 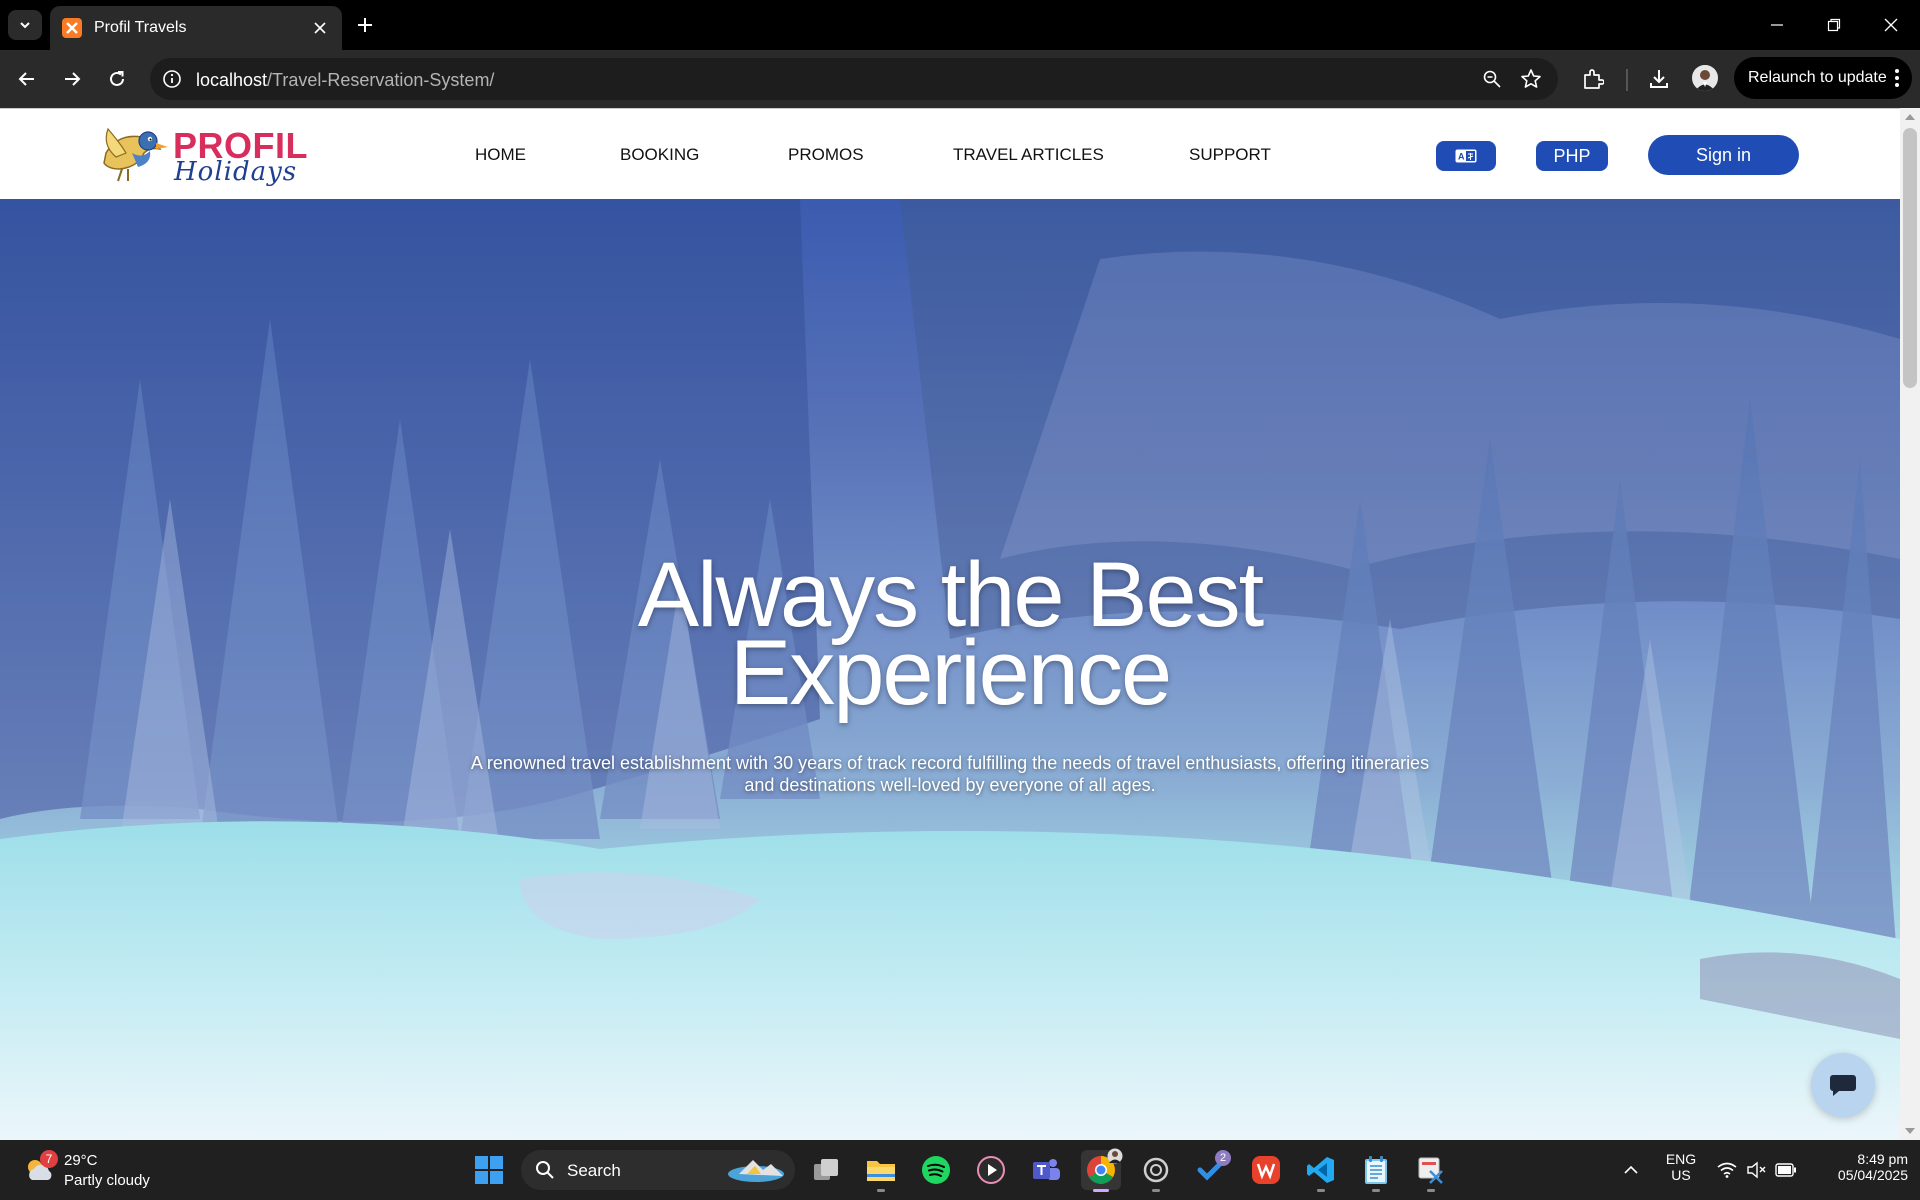 What do you see at coordinates (1115, 1156) in the screenshot?
I see `chrome-profile-badge` at bounding box center [1115, 1156].